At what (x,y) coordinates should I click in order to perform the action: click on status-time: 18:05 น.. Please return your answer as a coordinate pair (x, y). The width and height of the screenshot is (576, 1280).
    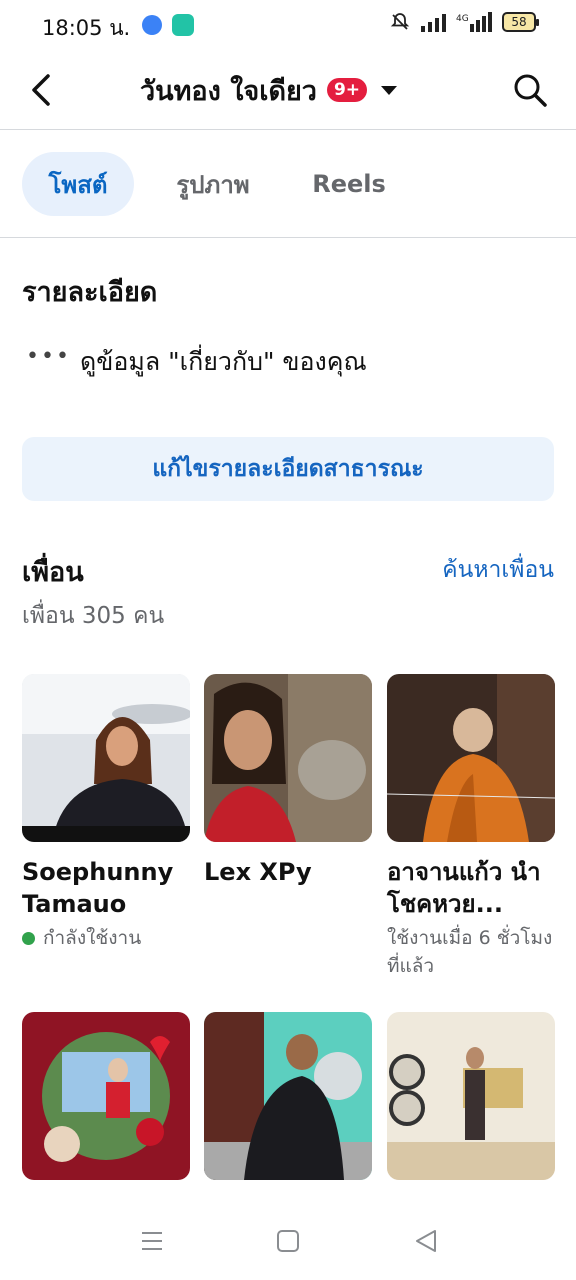
    Looking at the image, I should click on (86, 28).